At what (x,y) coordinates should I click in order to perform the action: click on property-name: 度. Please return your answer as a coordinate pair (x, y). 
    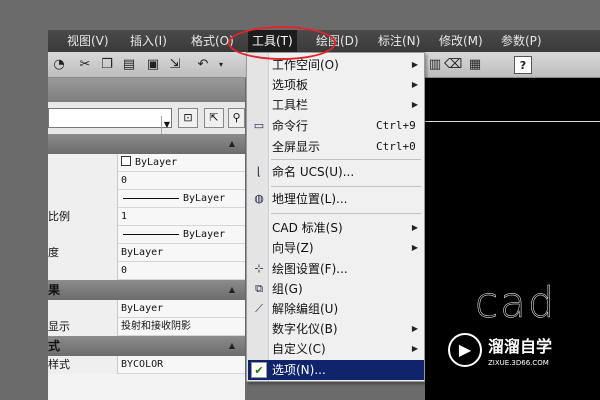
    Looking at the image, I should click on (83, 253).